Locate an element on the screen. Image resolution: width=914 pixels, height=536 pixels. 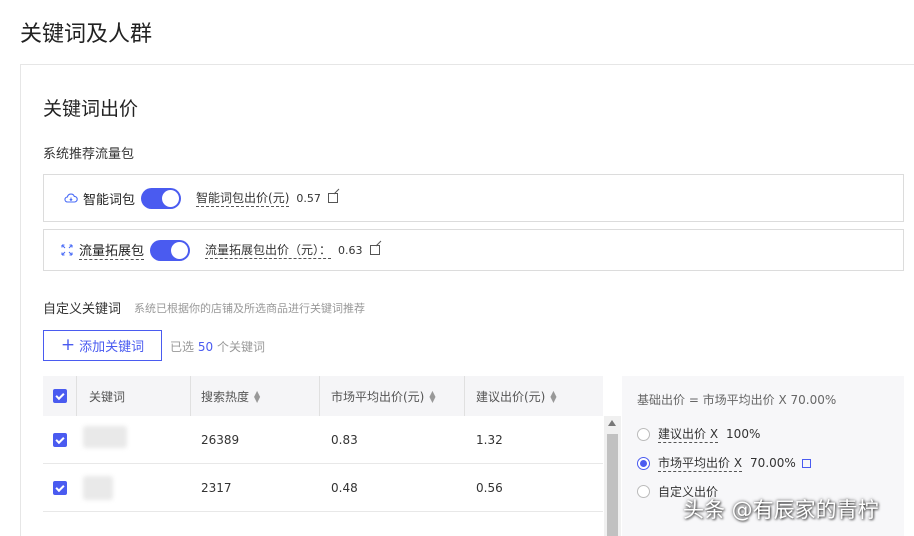
add-keyword-button: + 添加关键词 is located at coordinates (102, 345).